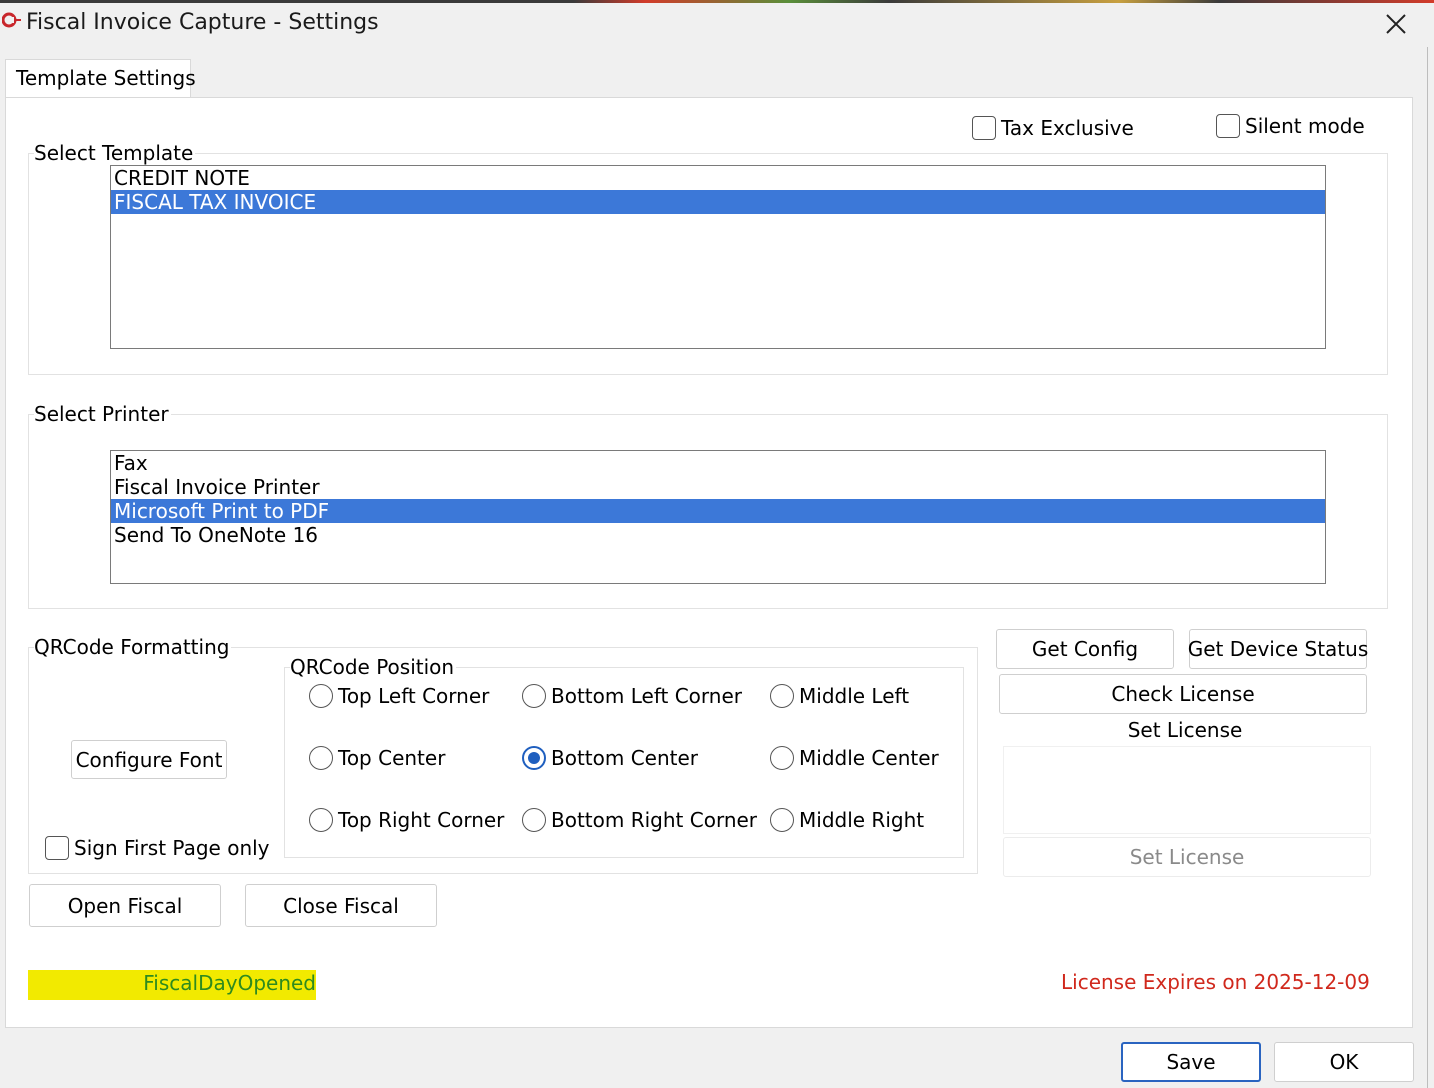 The height and width of the screenshot is (1088, 1434). What do you see at coordinates (1278, 649) in the screenshot?
I see `get-device-status-button: Get Device Status` at bounding box center [1278, 649].